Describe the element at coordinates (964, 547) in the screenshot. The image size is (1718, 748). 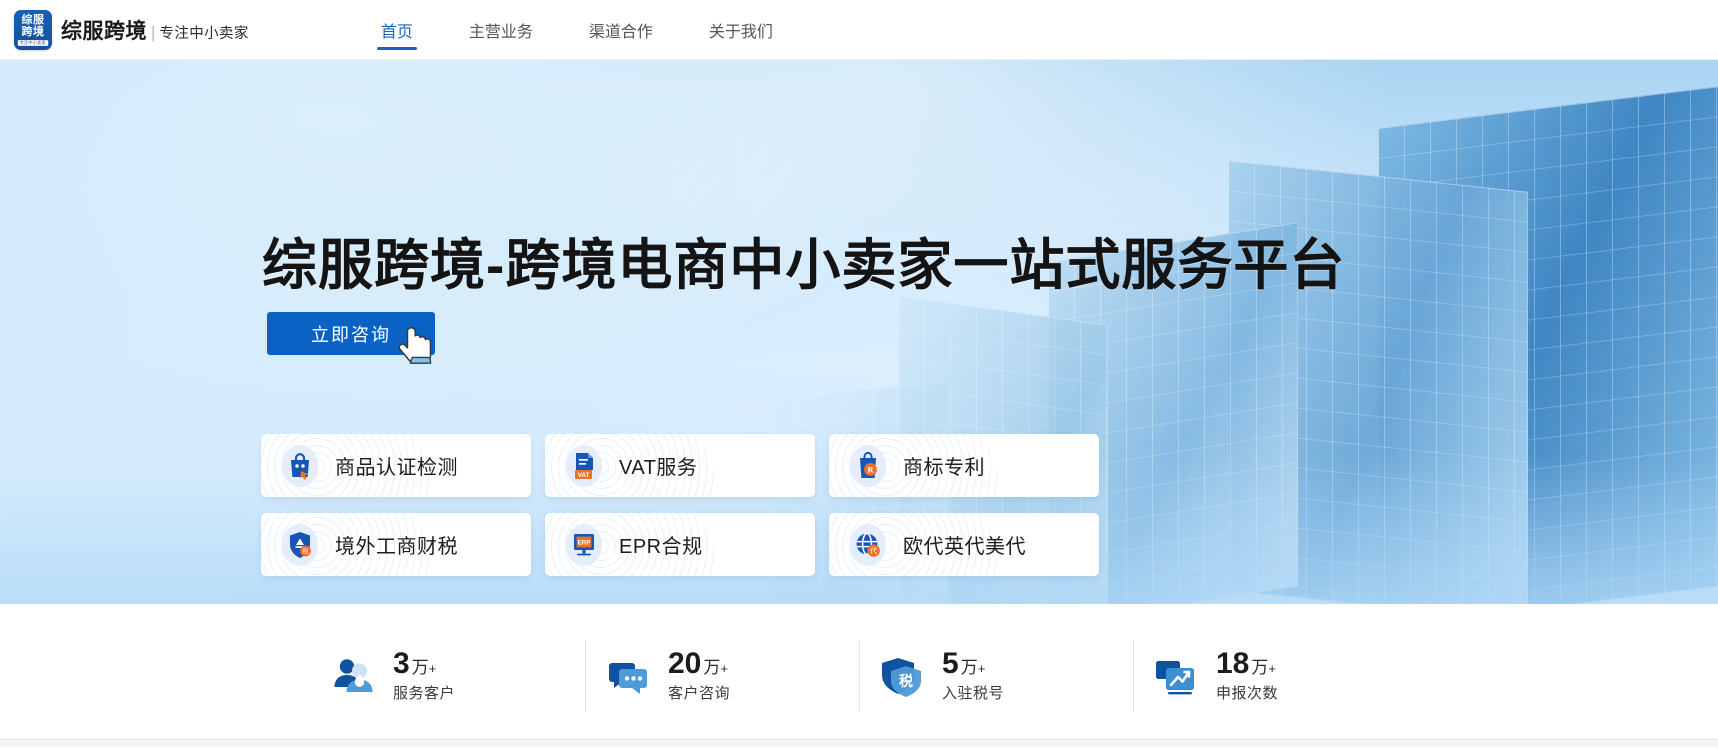
I see `service-card-label: 欧代英代美代` at that location.